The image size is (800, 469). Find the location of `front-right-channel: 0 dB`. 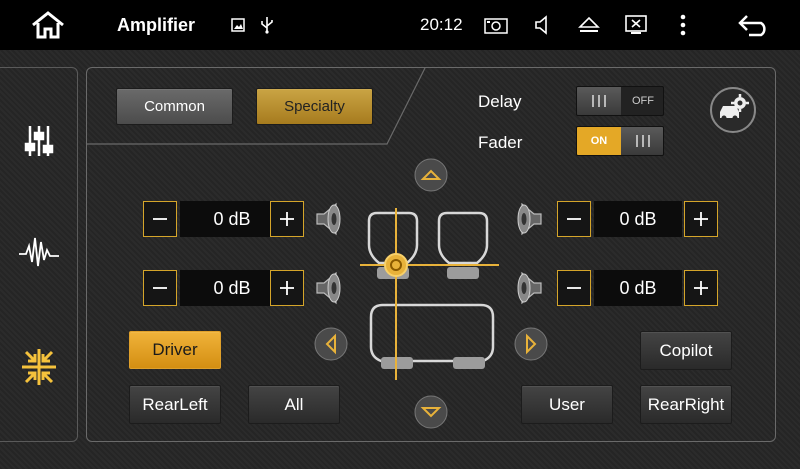

front-right-channel: 0 dB is located at coordinates (619, 220).